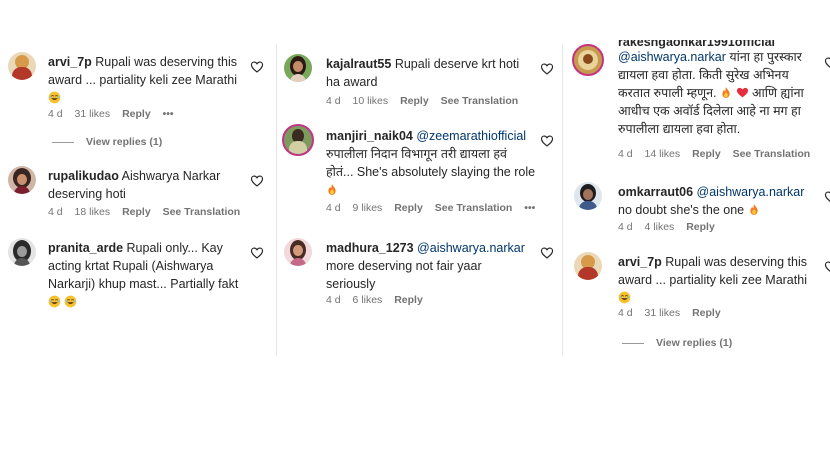 This screenshot has width=830, height=466. Describe the element at coordinates (562, 200) in the screenshot. I see `column-divider` at that location.